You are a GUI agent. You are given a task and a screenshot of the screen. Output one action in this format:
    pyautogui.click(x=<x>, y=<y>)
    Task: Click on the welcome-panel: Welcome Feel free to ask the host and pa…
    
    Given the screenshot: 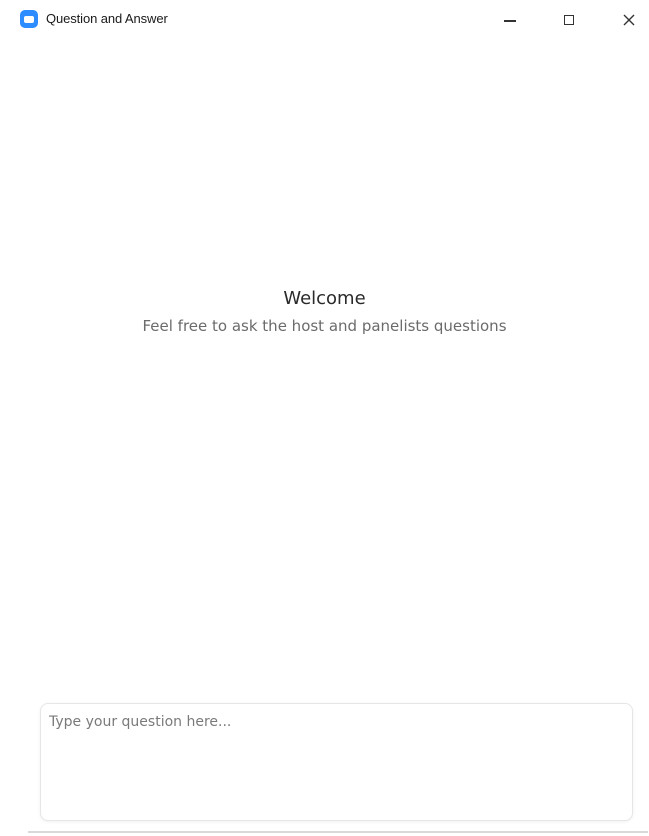 What is the action you would take?
    pyautogui.click(x=324, y=311)
    